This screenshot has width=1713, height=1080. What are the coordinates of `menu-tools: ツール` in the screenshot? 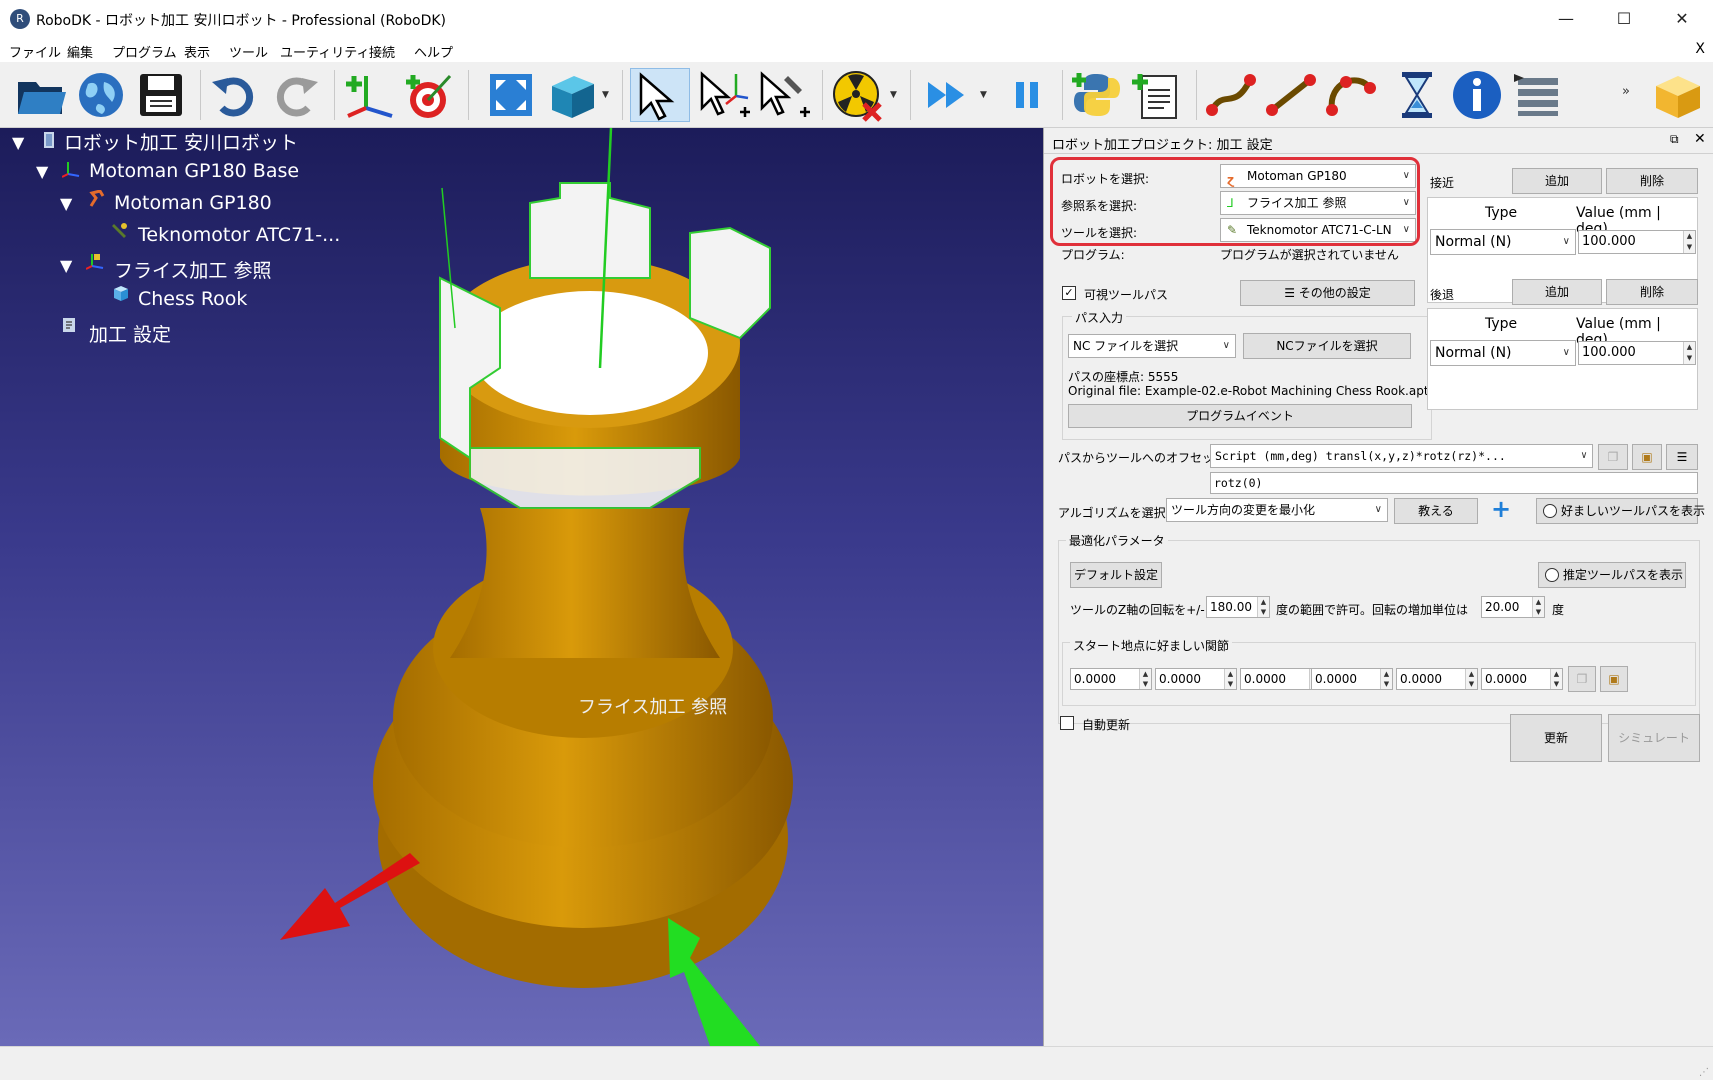 It's located at (248, 51).